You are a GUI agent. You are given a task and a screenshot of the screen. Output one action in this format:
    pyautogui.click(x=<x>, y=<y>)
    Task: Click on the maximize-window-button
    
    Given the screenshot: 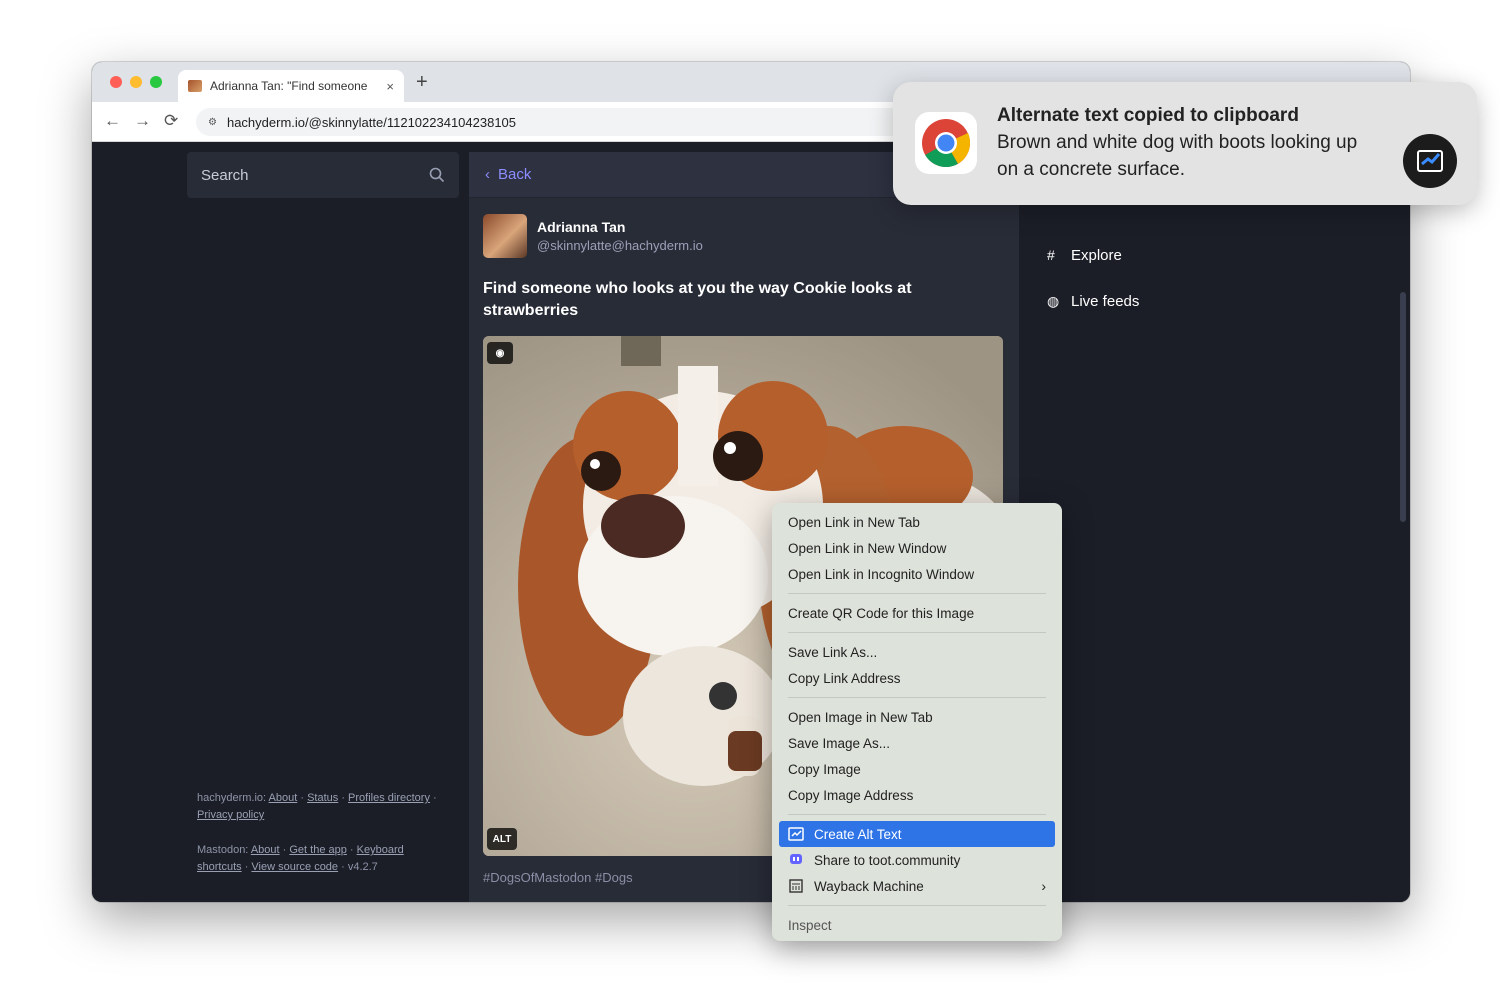 What is the action you would take?
    pyautogui.click(x=156, y=82)
    